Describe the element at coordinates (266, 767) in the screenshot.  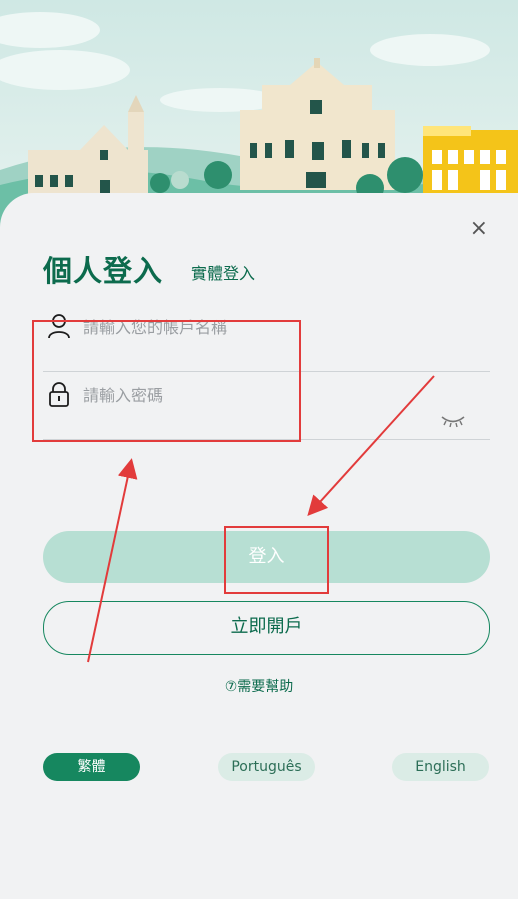
I see `lang-portuguese: Português` at that location.